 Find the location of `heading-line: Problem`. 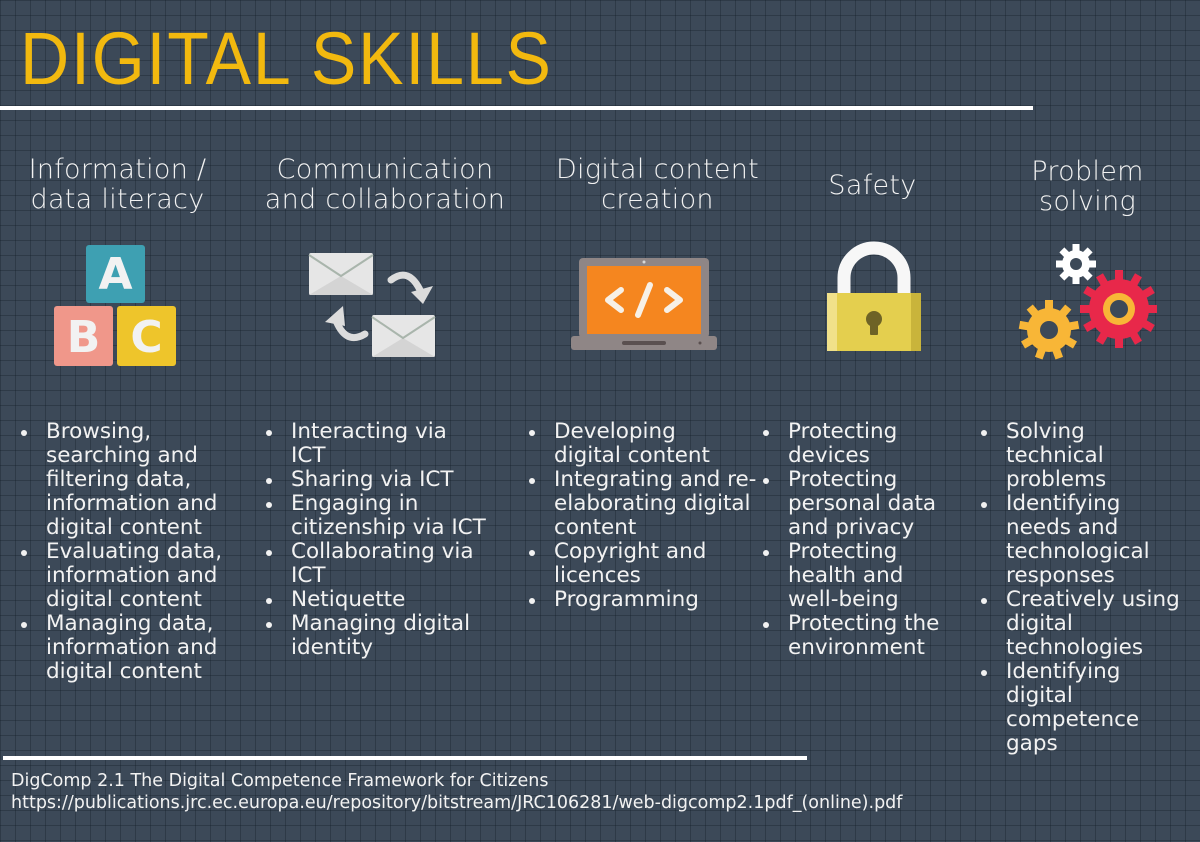

heading-line: Problem is located at coordinates (1087, 171).